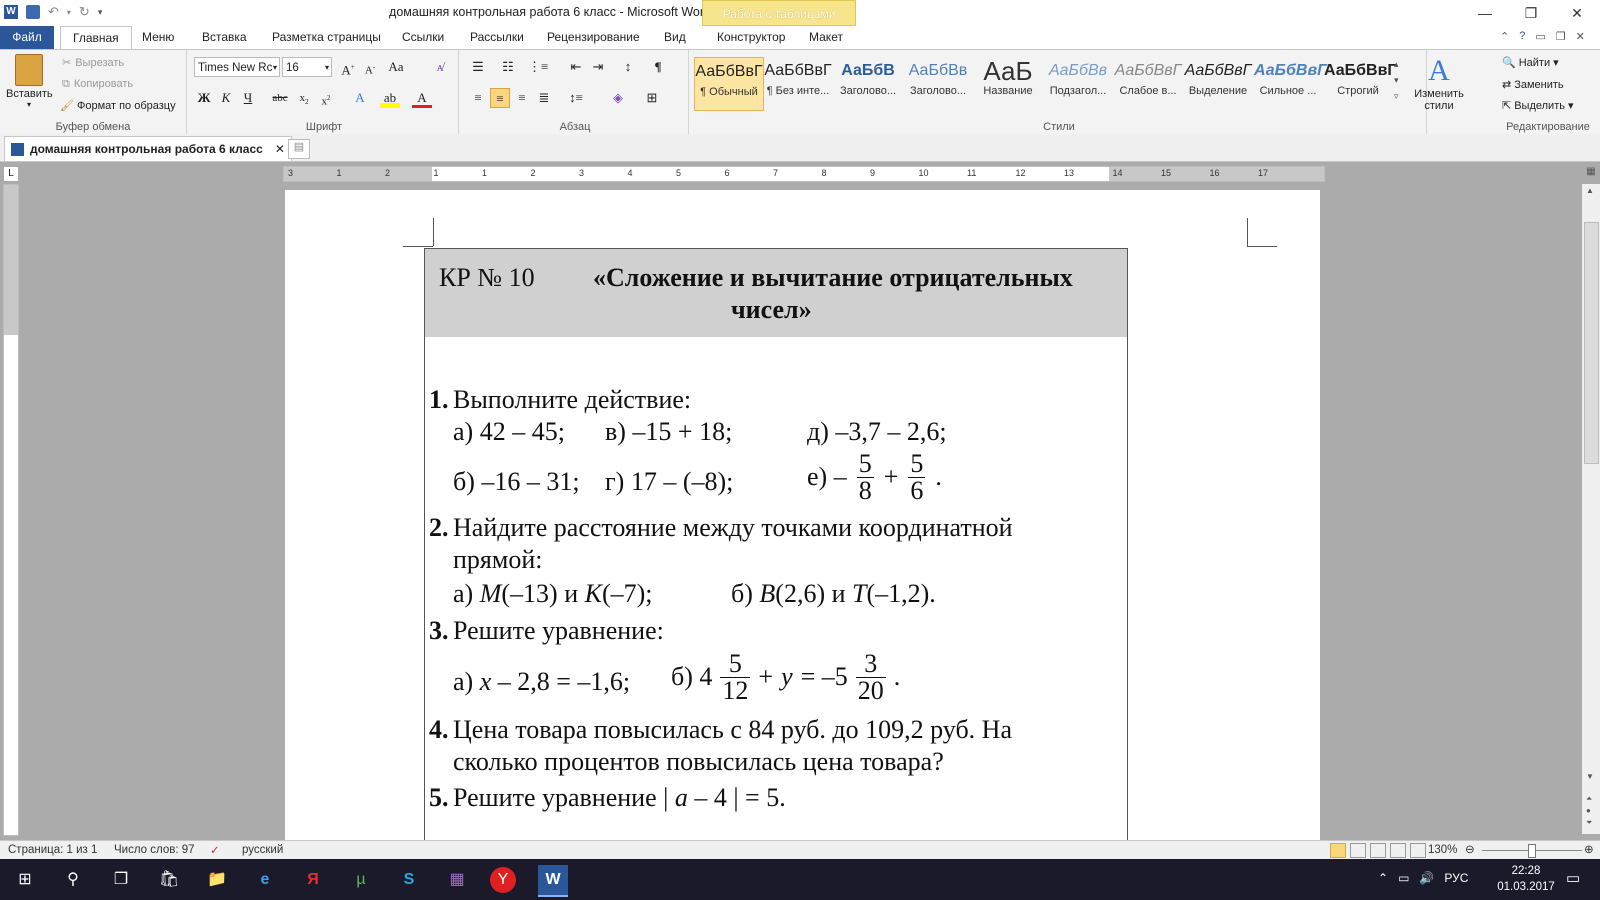 The image size is (1600, 900). What do you see at coordinates (360, 98) in the screenshot?
I see `text-effects-icon: A` at bounding box center [360, 98].